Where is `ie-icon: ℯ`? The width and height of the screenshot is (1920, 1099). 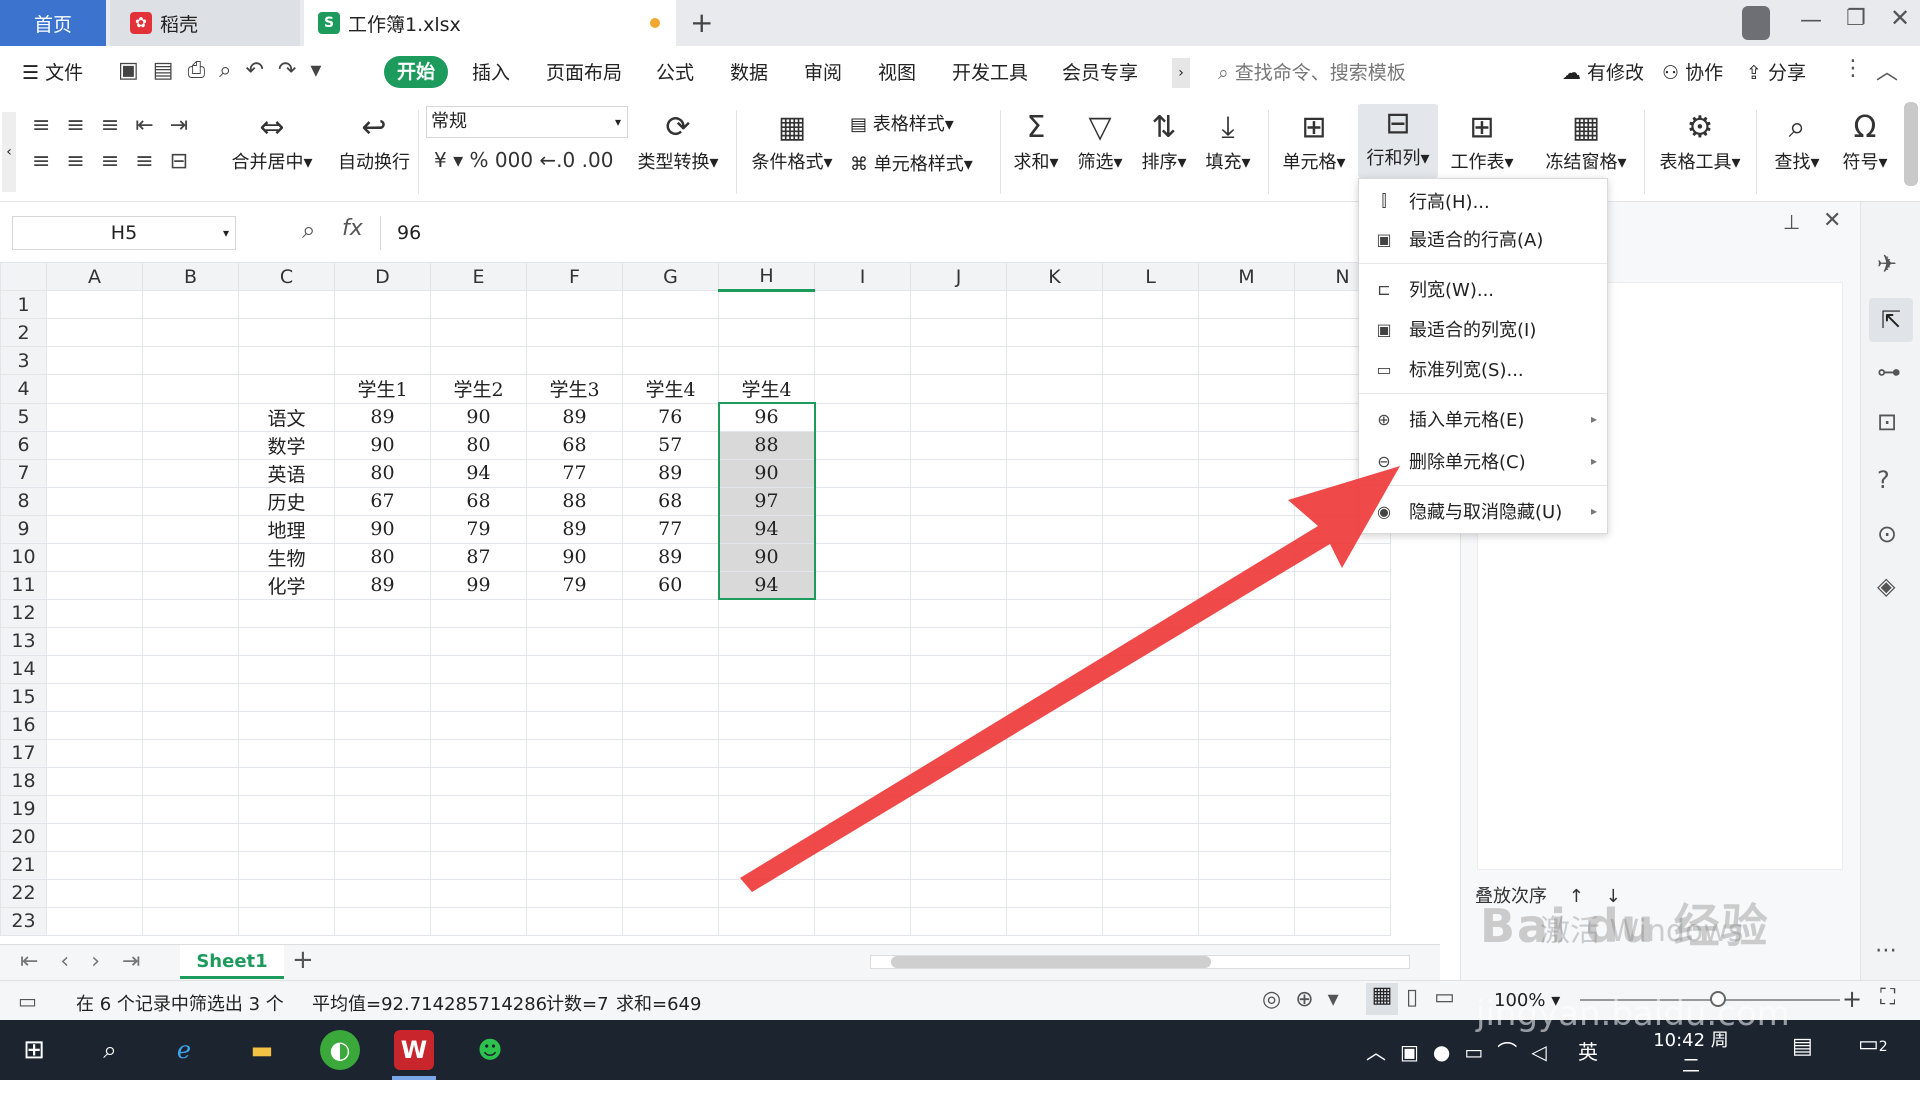 ie-icon: ℯ is located at coordinates (184, 1050).